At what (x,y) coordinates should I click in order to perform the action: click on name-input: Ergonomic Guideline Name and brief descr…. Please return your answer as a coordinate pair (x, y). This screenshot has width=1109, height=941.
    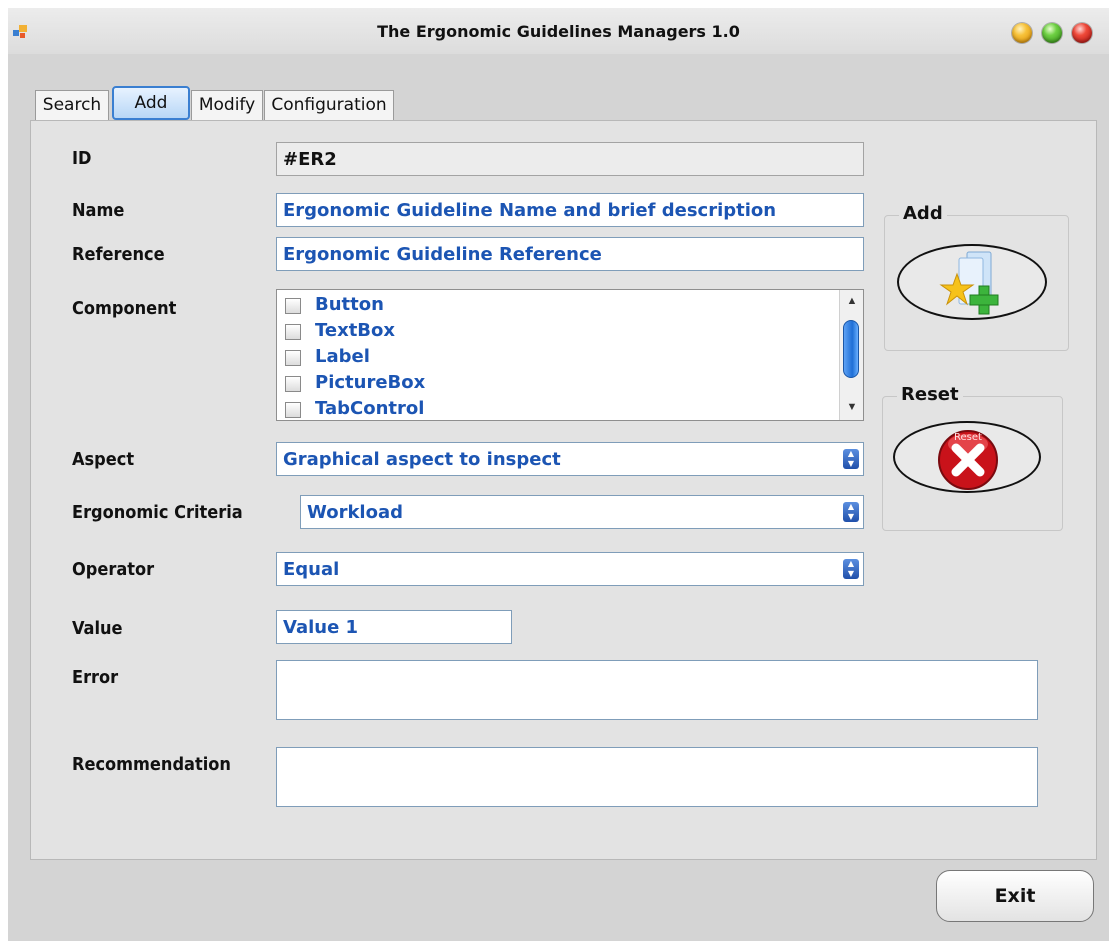
    Looking at the image, I should click on (570, 210).